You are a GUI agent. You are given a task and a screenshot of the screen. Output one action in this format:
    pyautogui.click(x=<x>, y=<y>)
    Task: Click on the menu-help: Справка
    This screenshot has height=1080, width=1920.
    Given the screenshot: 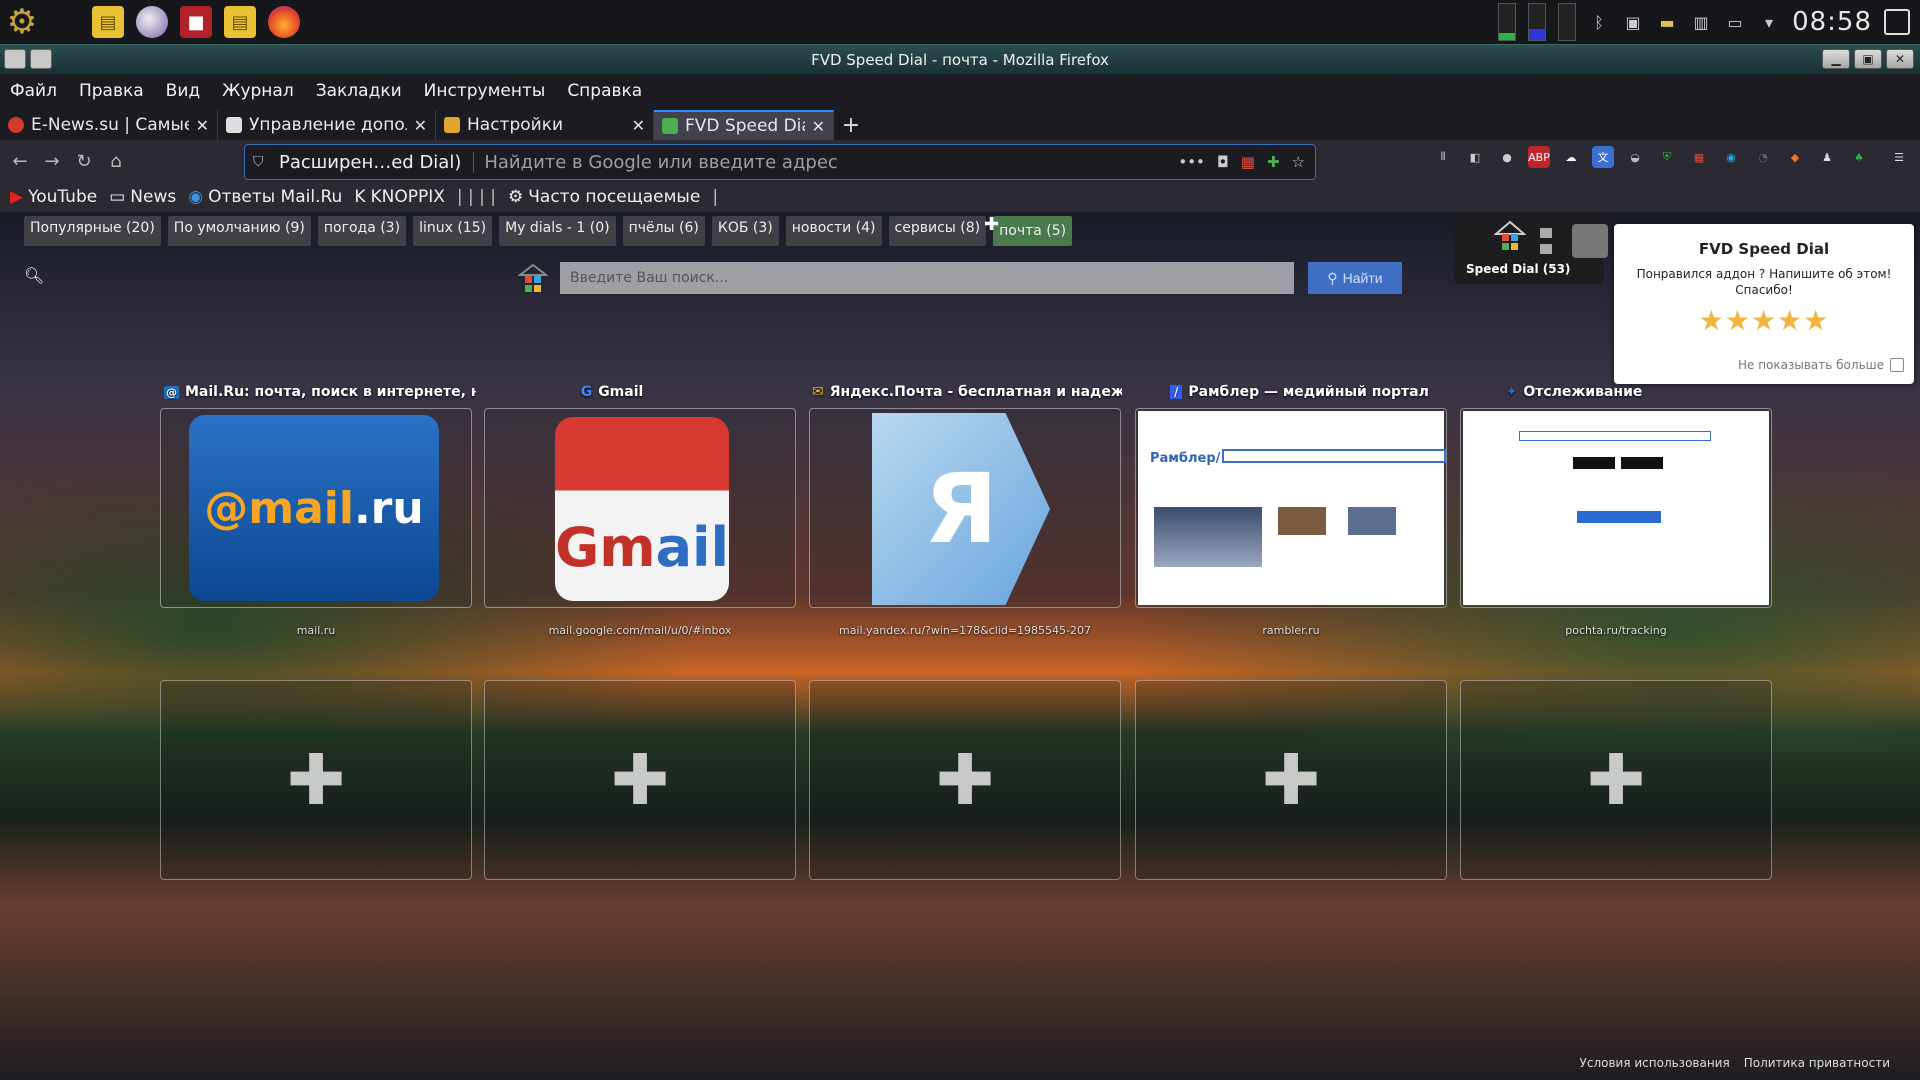 What is the action you would take?
    pyautogui.click(x=604, y=91)
    